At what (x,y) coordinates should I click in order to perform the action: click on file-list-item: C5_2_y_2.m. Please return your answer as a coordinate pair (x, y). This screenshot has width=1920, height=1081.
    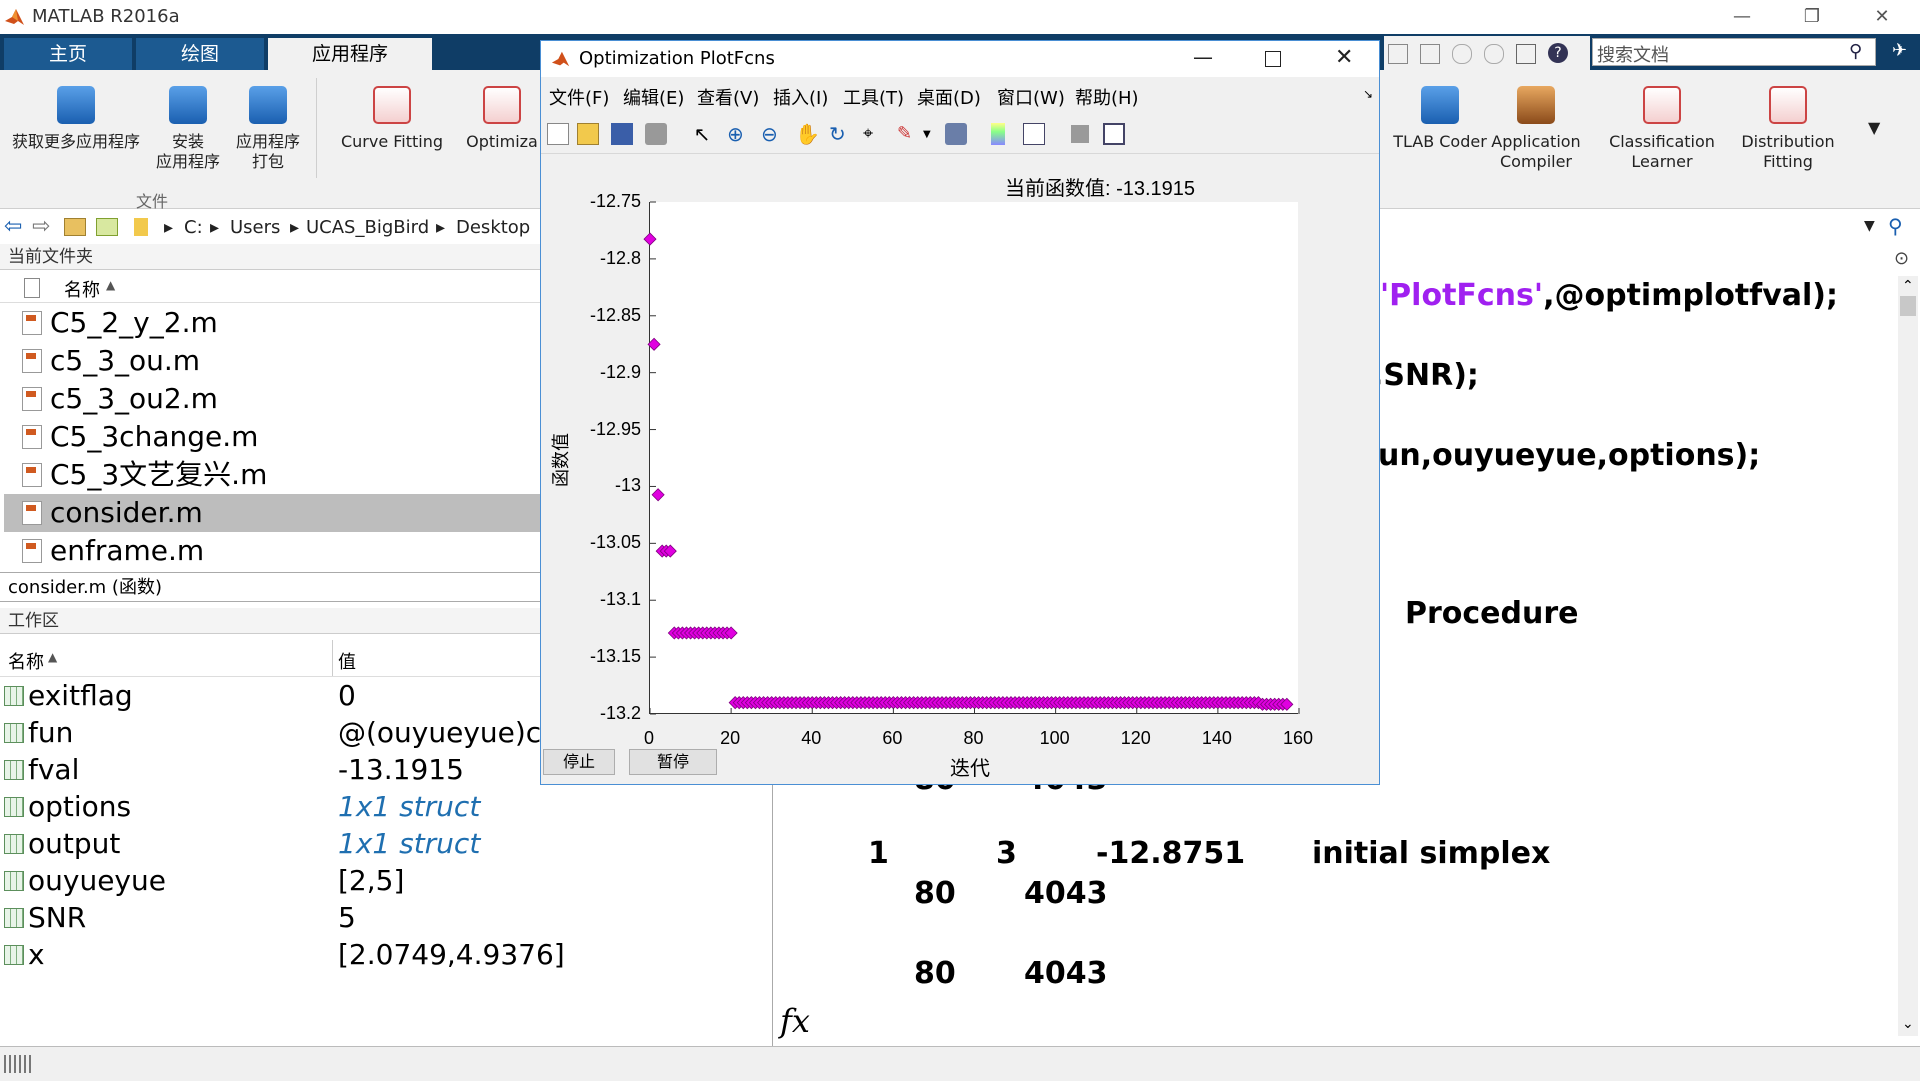
    Looking at the image, I should click on (134, 323).